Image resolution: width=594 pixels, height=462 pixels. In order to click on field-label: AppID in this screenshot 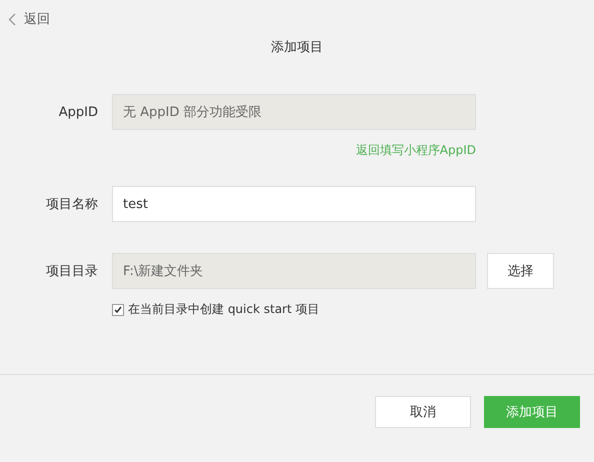, I will do `click(78, 112)`.